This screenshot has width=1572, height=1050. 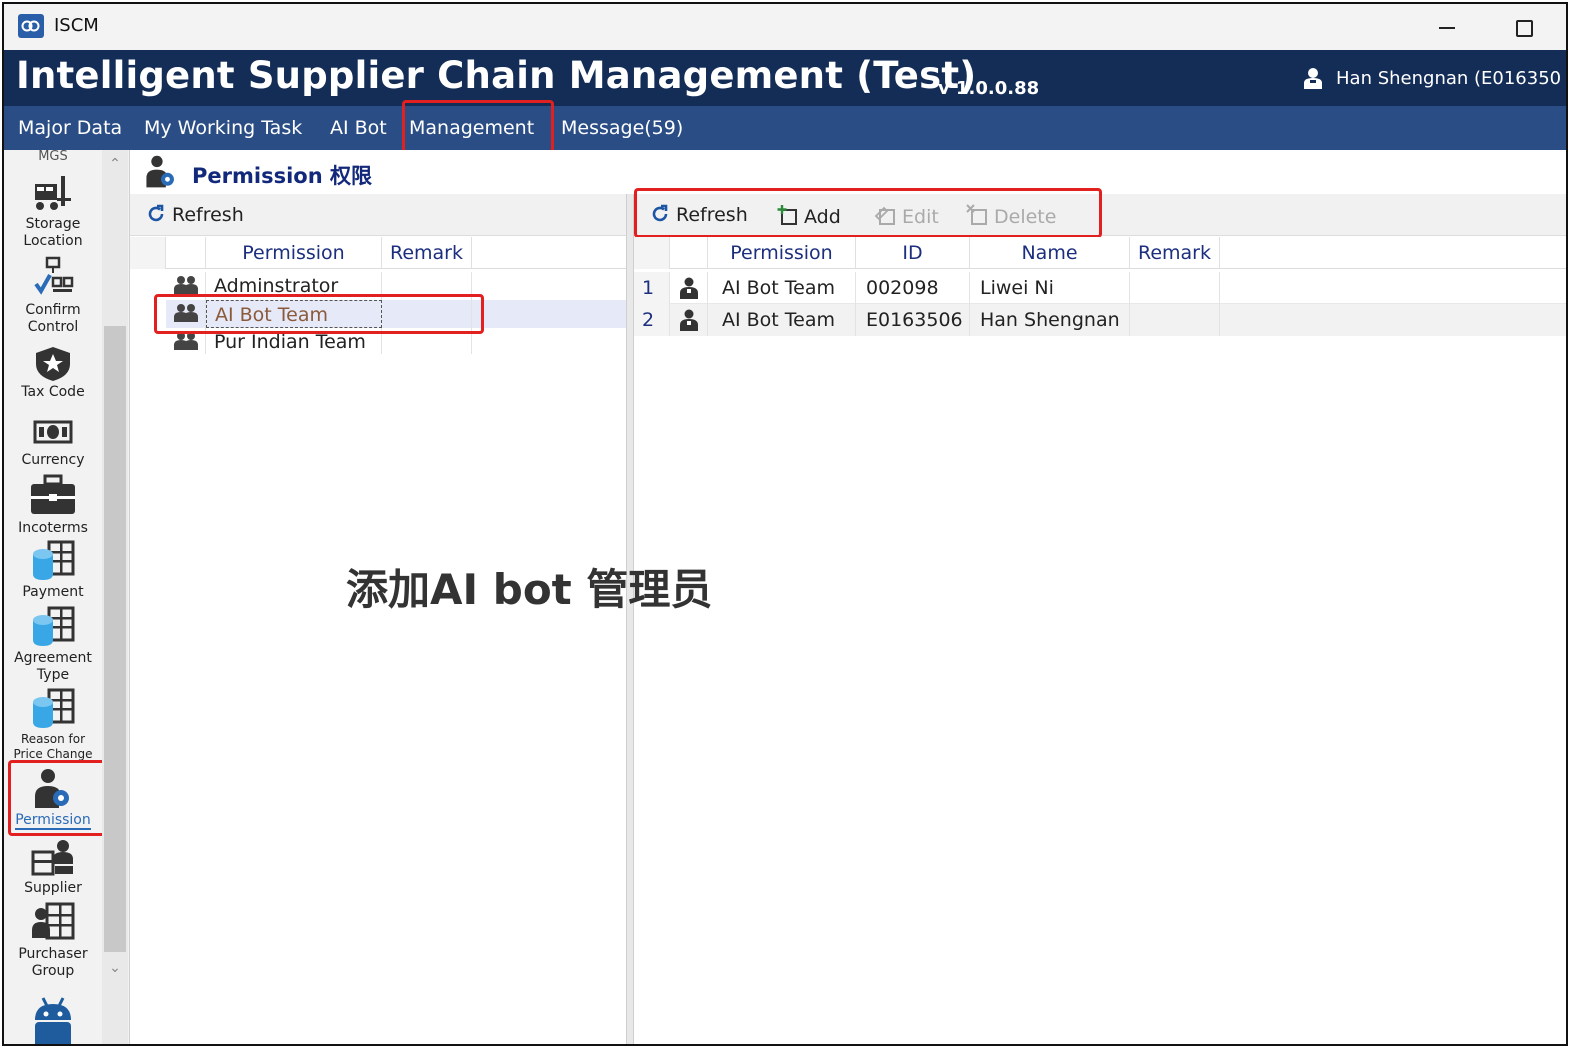 I want to click on shield-star-icon, so click(x=53, y=364).